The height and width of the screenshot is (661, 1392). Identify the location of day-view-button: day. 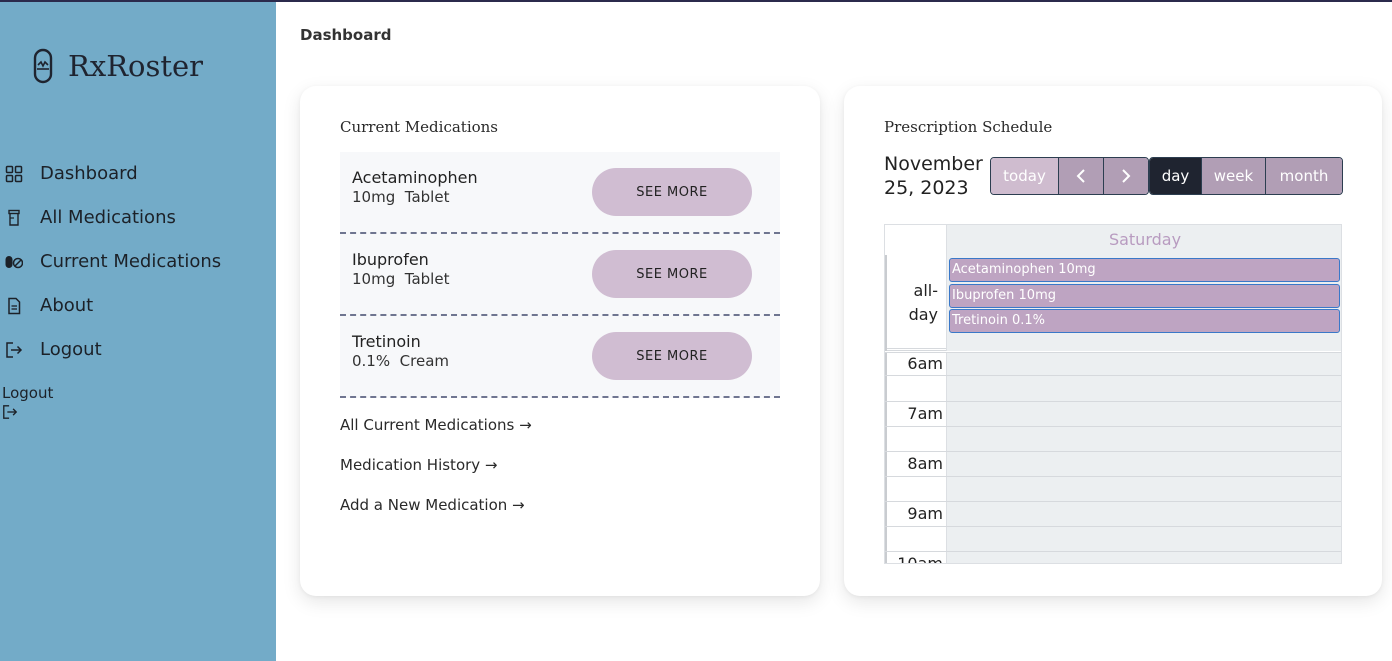
(1175, 176).